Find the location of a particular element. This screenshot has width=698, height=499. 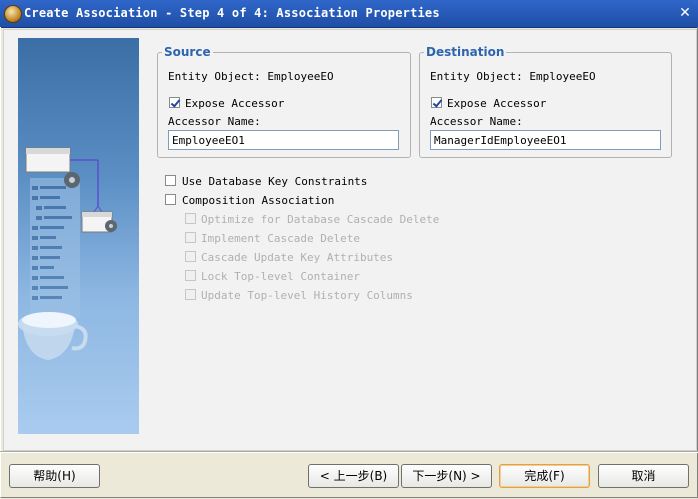

back-button: < 上一步(B) is located at coordinates (353, 476).